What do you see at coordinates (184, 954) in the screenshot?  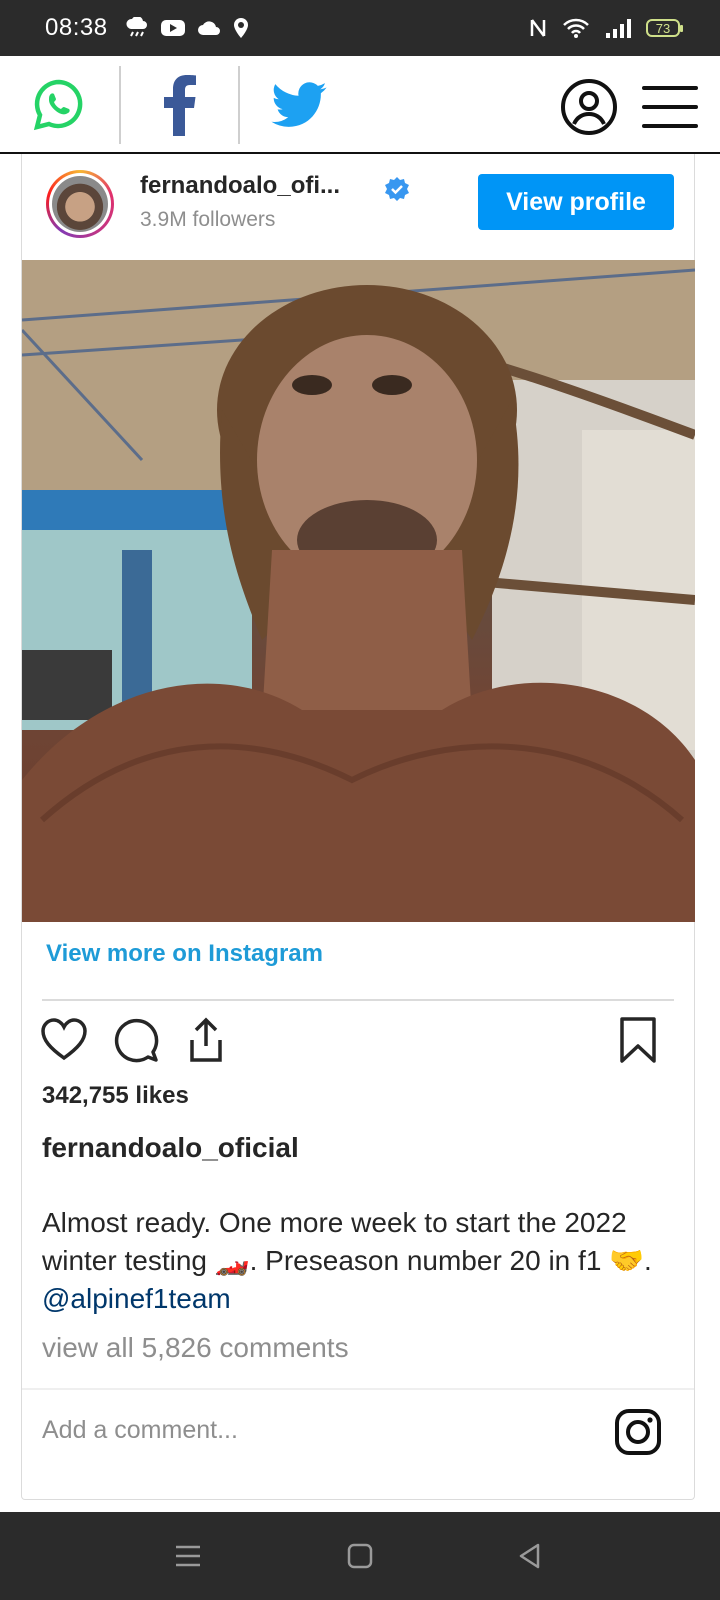 I see `view-more-link: View more on Instagram` at bounding box center [184, 954].